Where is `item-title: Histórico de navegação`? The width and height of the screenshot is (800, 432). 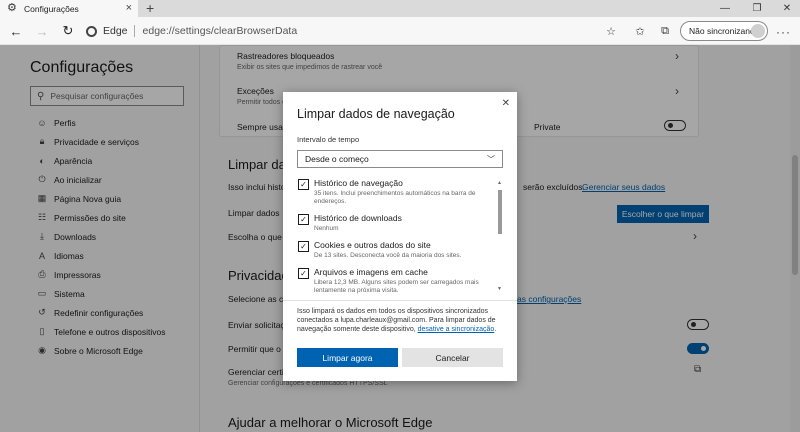
item-title: Histórico de navegação is located at coordinates (358, 183).